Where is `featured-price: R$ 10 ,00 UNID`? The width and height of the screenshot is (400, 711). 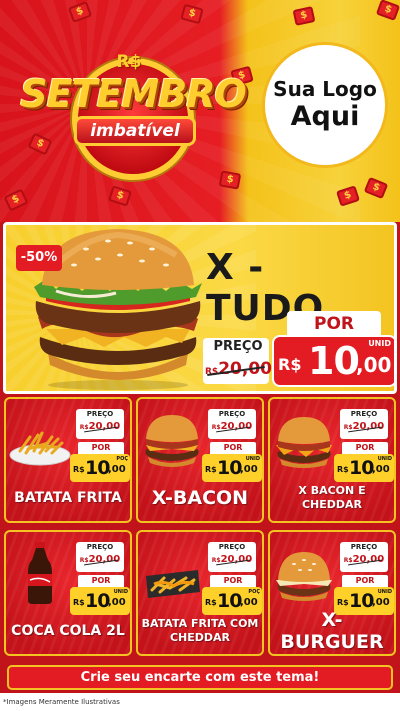
featured-price: R$ 10 ,00 UNID is located at coordinates (333, 361).